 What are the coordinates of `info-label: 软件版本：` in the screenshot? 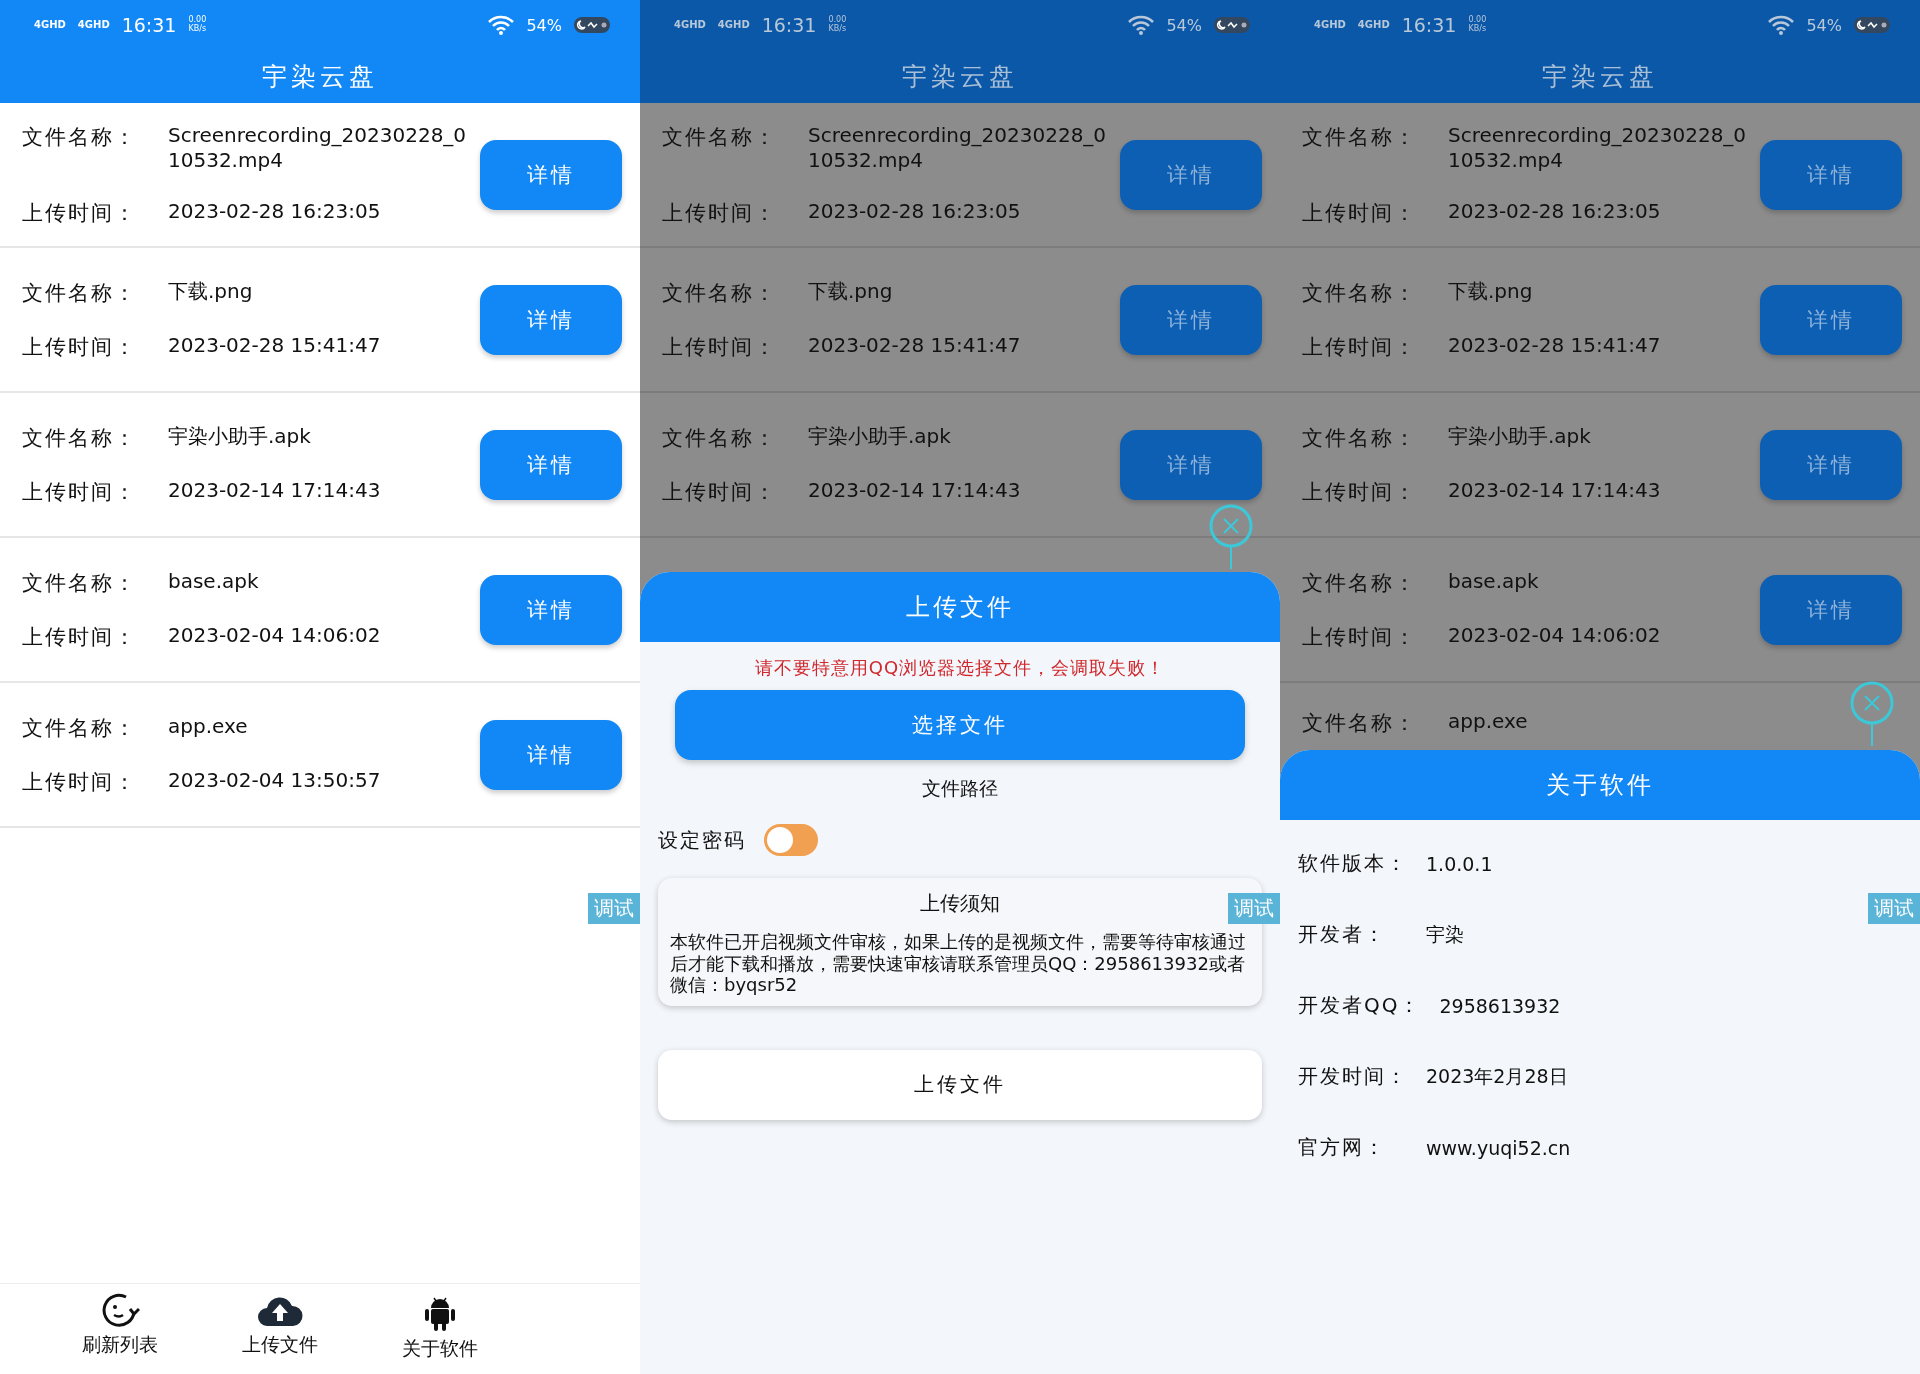 It's located at (1353, 863).